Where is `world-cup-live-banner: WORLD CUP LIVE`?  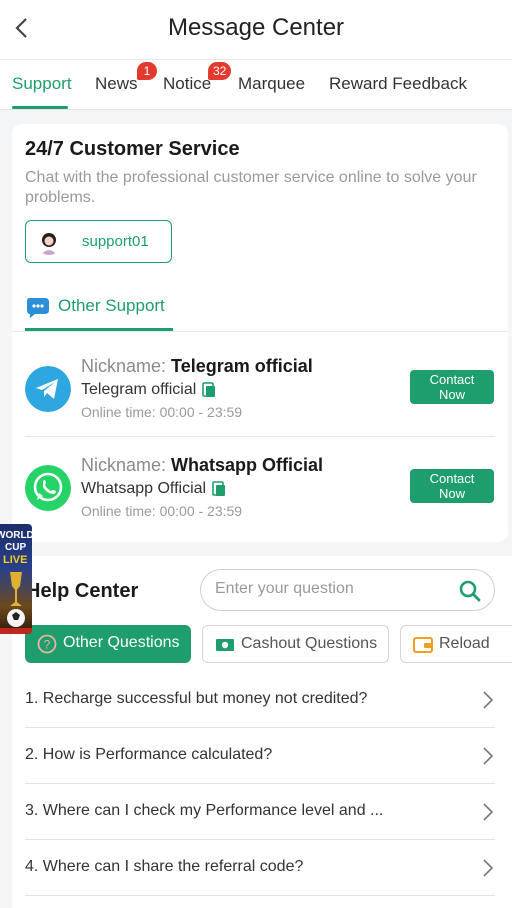 world-cup-live-banner: WORLD CUP LIVE is located at coordinates (16, 579).